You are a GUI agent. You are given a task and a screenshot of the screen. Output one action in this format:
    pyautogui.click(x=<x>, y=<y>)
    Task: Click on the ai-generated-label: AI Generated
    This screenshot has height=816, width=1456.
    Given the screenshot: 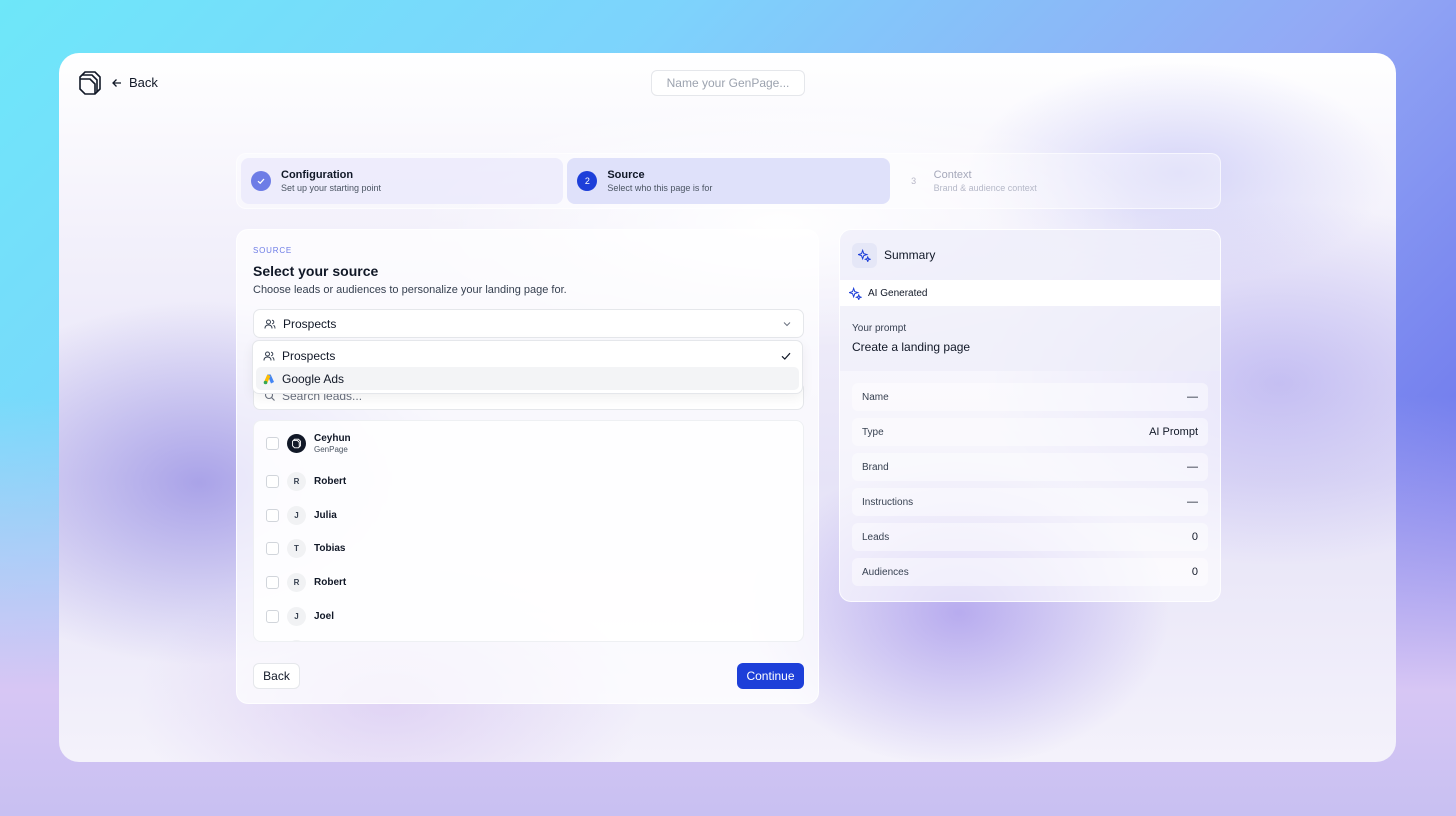 What is the action you would take?
    pyautogui.click(x=898, y=293)
    